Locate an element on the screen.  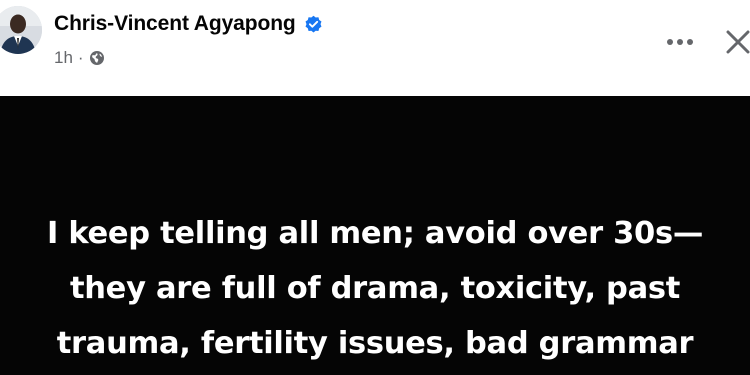
close-post-button is located at coordinates (734, 42).